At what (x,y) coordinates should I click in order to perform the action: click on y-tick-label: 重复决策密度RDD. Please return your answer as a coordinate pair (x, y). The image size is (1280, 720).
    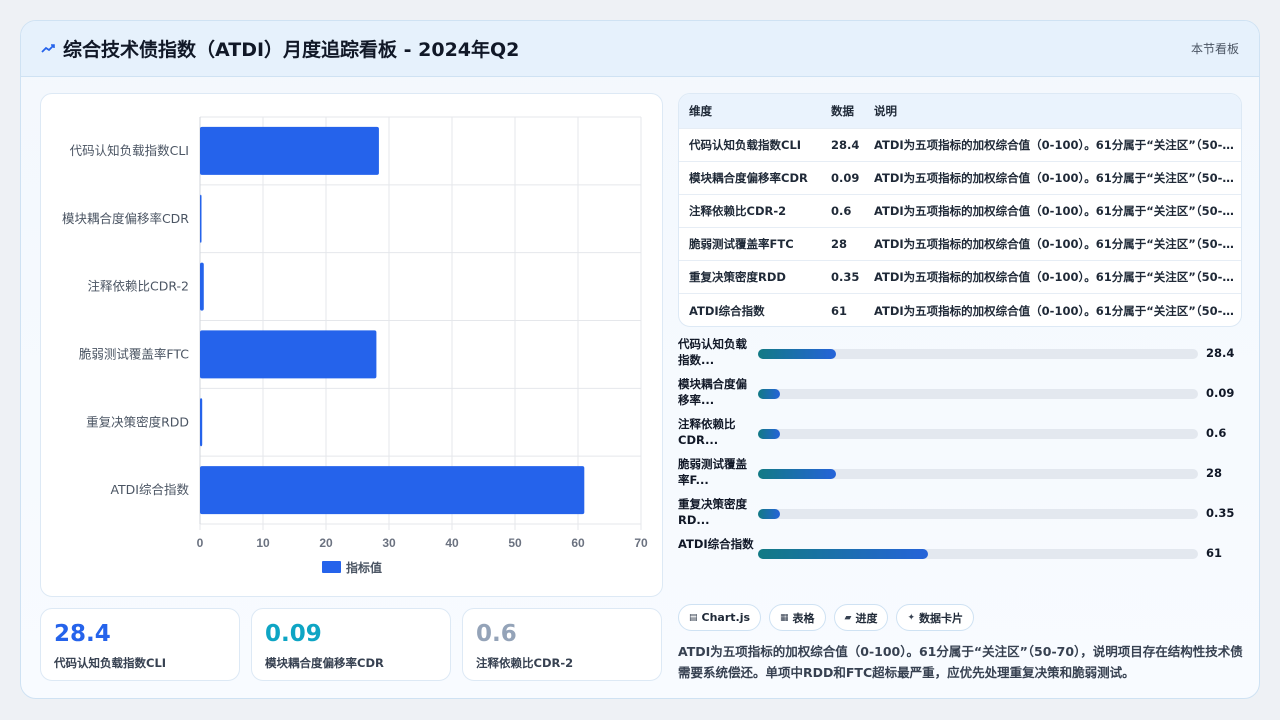
    Looking at the image, I should click on (137, 421).